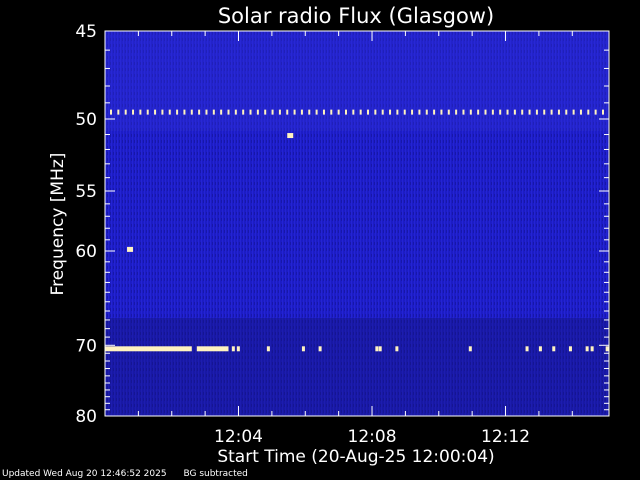  I want to click on y-tick-label: 50, so click(86, 120).